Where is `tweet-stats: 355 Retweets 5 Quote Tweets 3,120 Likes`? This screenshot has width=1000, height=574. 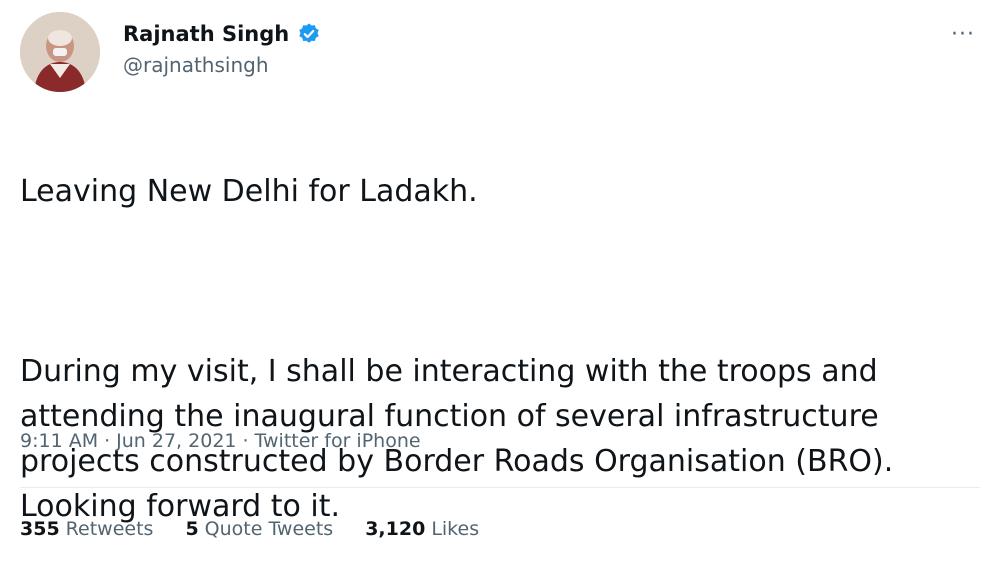
tweet-stats: 355 Retweets 5 Quote Tweets 3,120 Likes is located at coordinates (249, 529).